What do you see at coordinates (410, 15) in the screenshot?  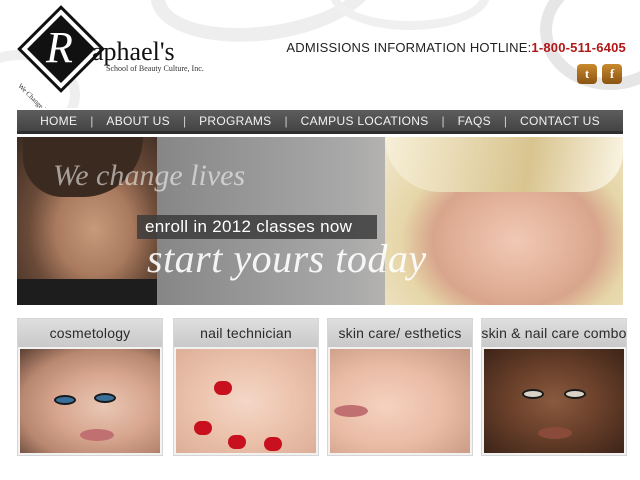 I see `decorative-swirl` at bounding box center [410, 15].